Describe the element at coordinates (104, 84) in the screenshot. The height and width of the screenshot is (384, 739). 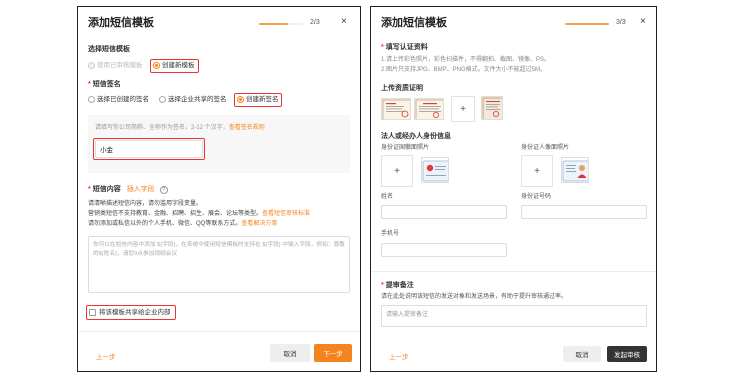
I see `sign-section-label: * 短信签名` at that location.